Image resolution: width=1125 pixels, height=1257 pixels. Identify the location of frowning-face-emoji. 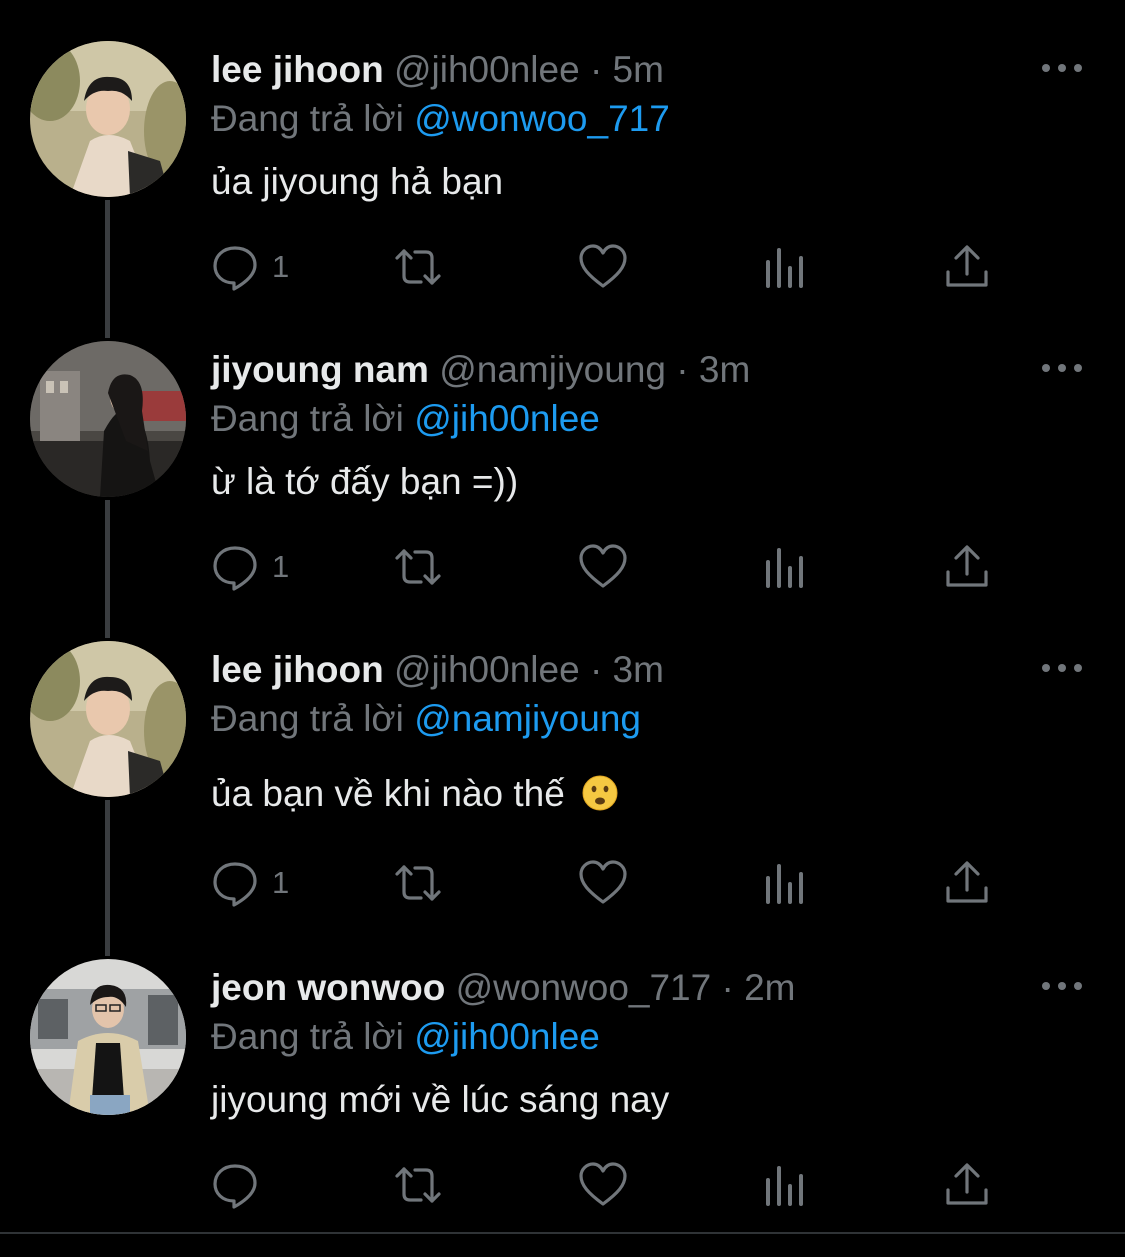
(600, 793).